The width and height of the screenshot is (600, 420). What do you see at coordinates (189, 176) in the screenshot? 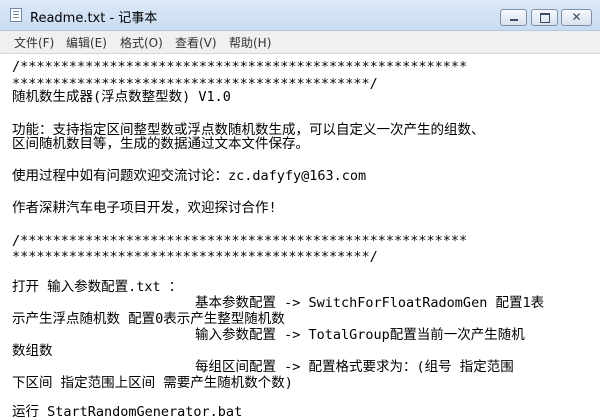
I see `document-line: 使用过程中如有问题欢迎交流讨论：zc.dafyfy@163.com` at bounding box center [189, 176].